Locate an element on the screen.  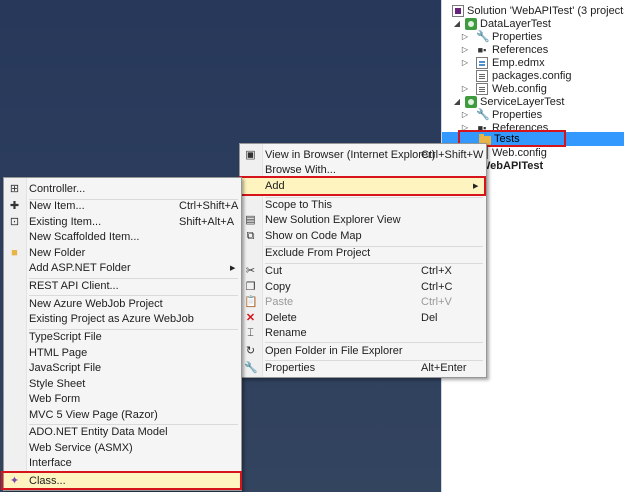
menu-item-label: Copy is located at coordinates (278, 287).